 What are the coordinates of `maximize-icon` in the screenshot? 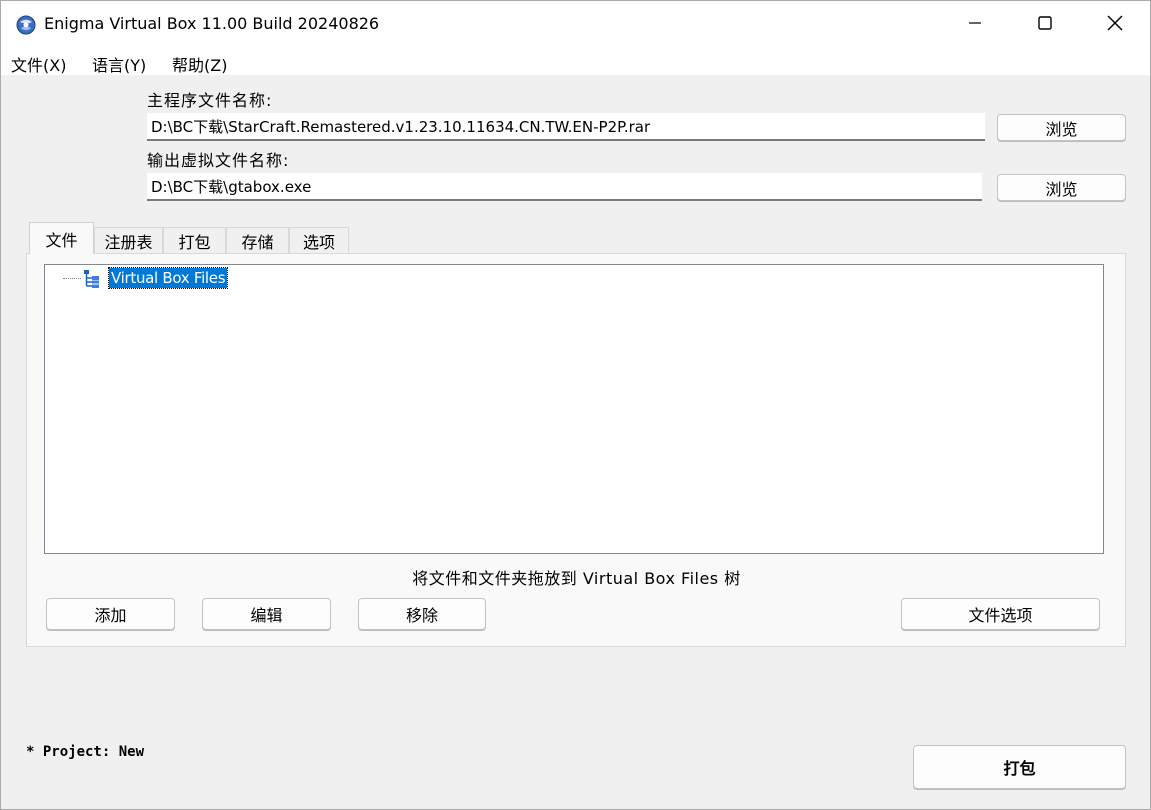 It's located at (1045, 25).